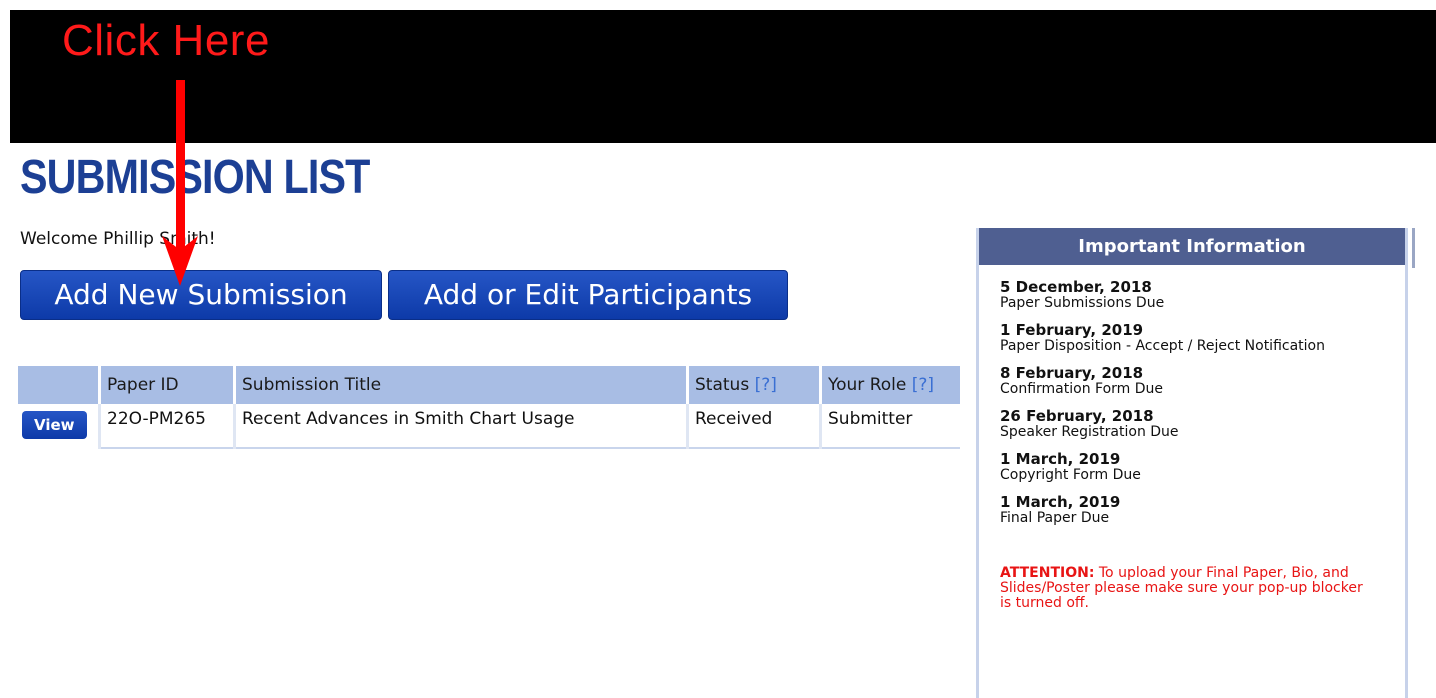 The height and width of the screenshot is (698, 1436). What do you see at coordinates (1202, 510) in the screenshot?
I see `deadline-item: 1 March, 2019 Final Paper Due` at bounding box center [1202, 510].